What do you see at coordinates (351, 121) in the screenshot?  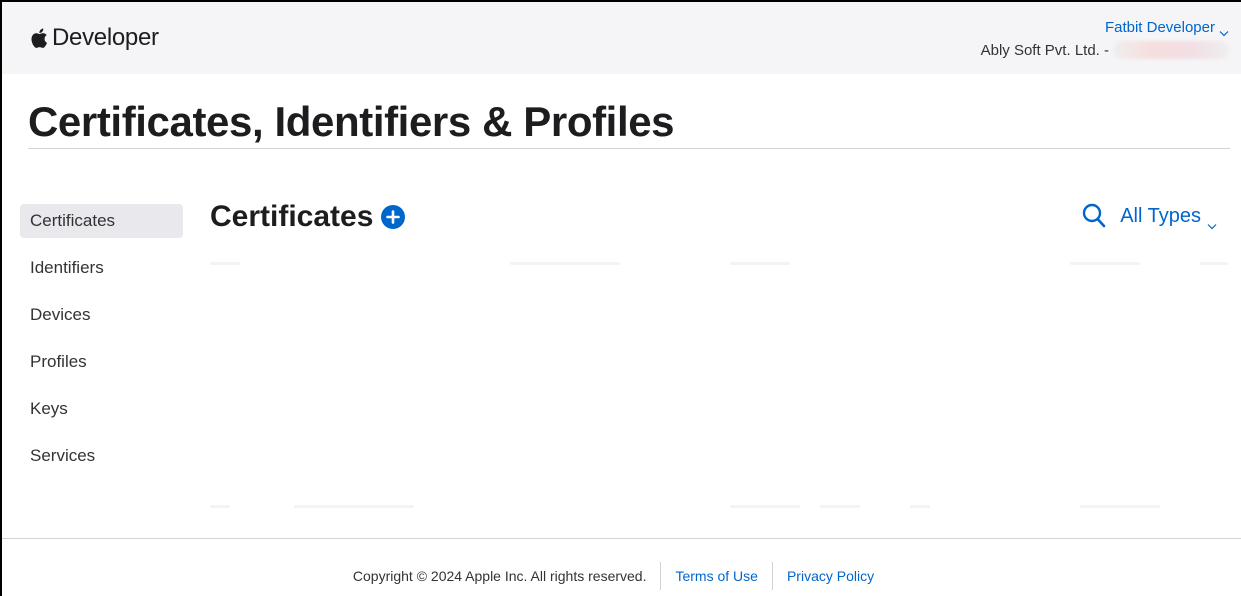 I see `page-title: Certificates, Identifiers & Profiles` at bounding box center [351, 121].